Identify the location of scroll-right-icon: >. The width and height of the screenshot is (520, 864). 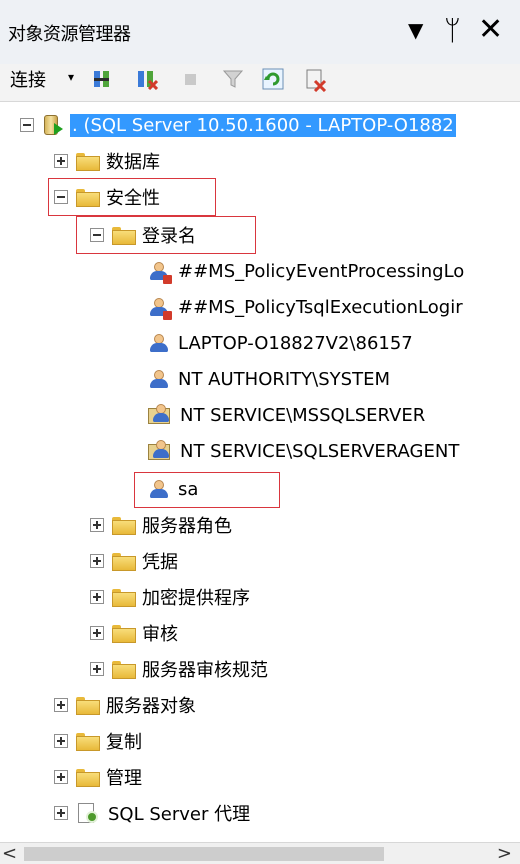
(504, 853).